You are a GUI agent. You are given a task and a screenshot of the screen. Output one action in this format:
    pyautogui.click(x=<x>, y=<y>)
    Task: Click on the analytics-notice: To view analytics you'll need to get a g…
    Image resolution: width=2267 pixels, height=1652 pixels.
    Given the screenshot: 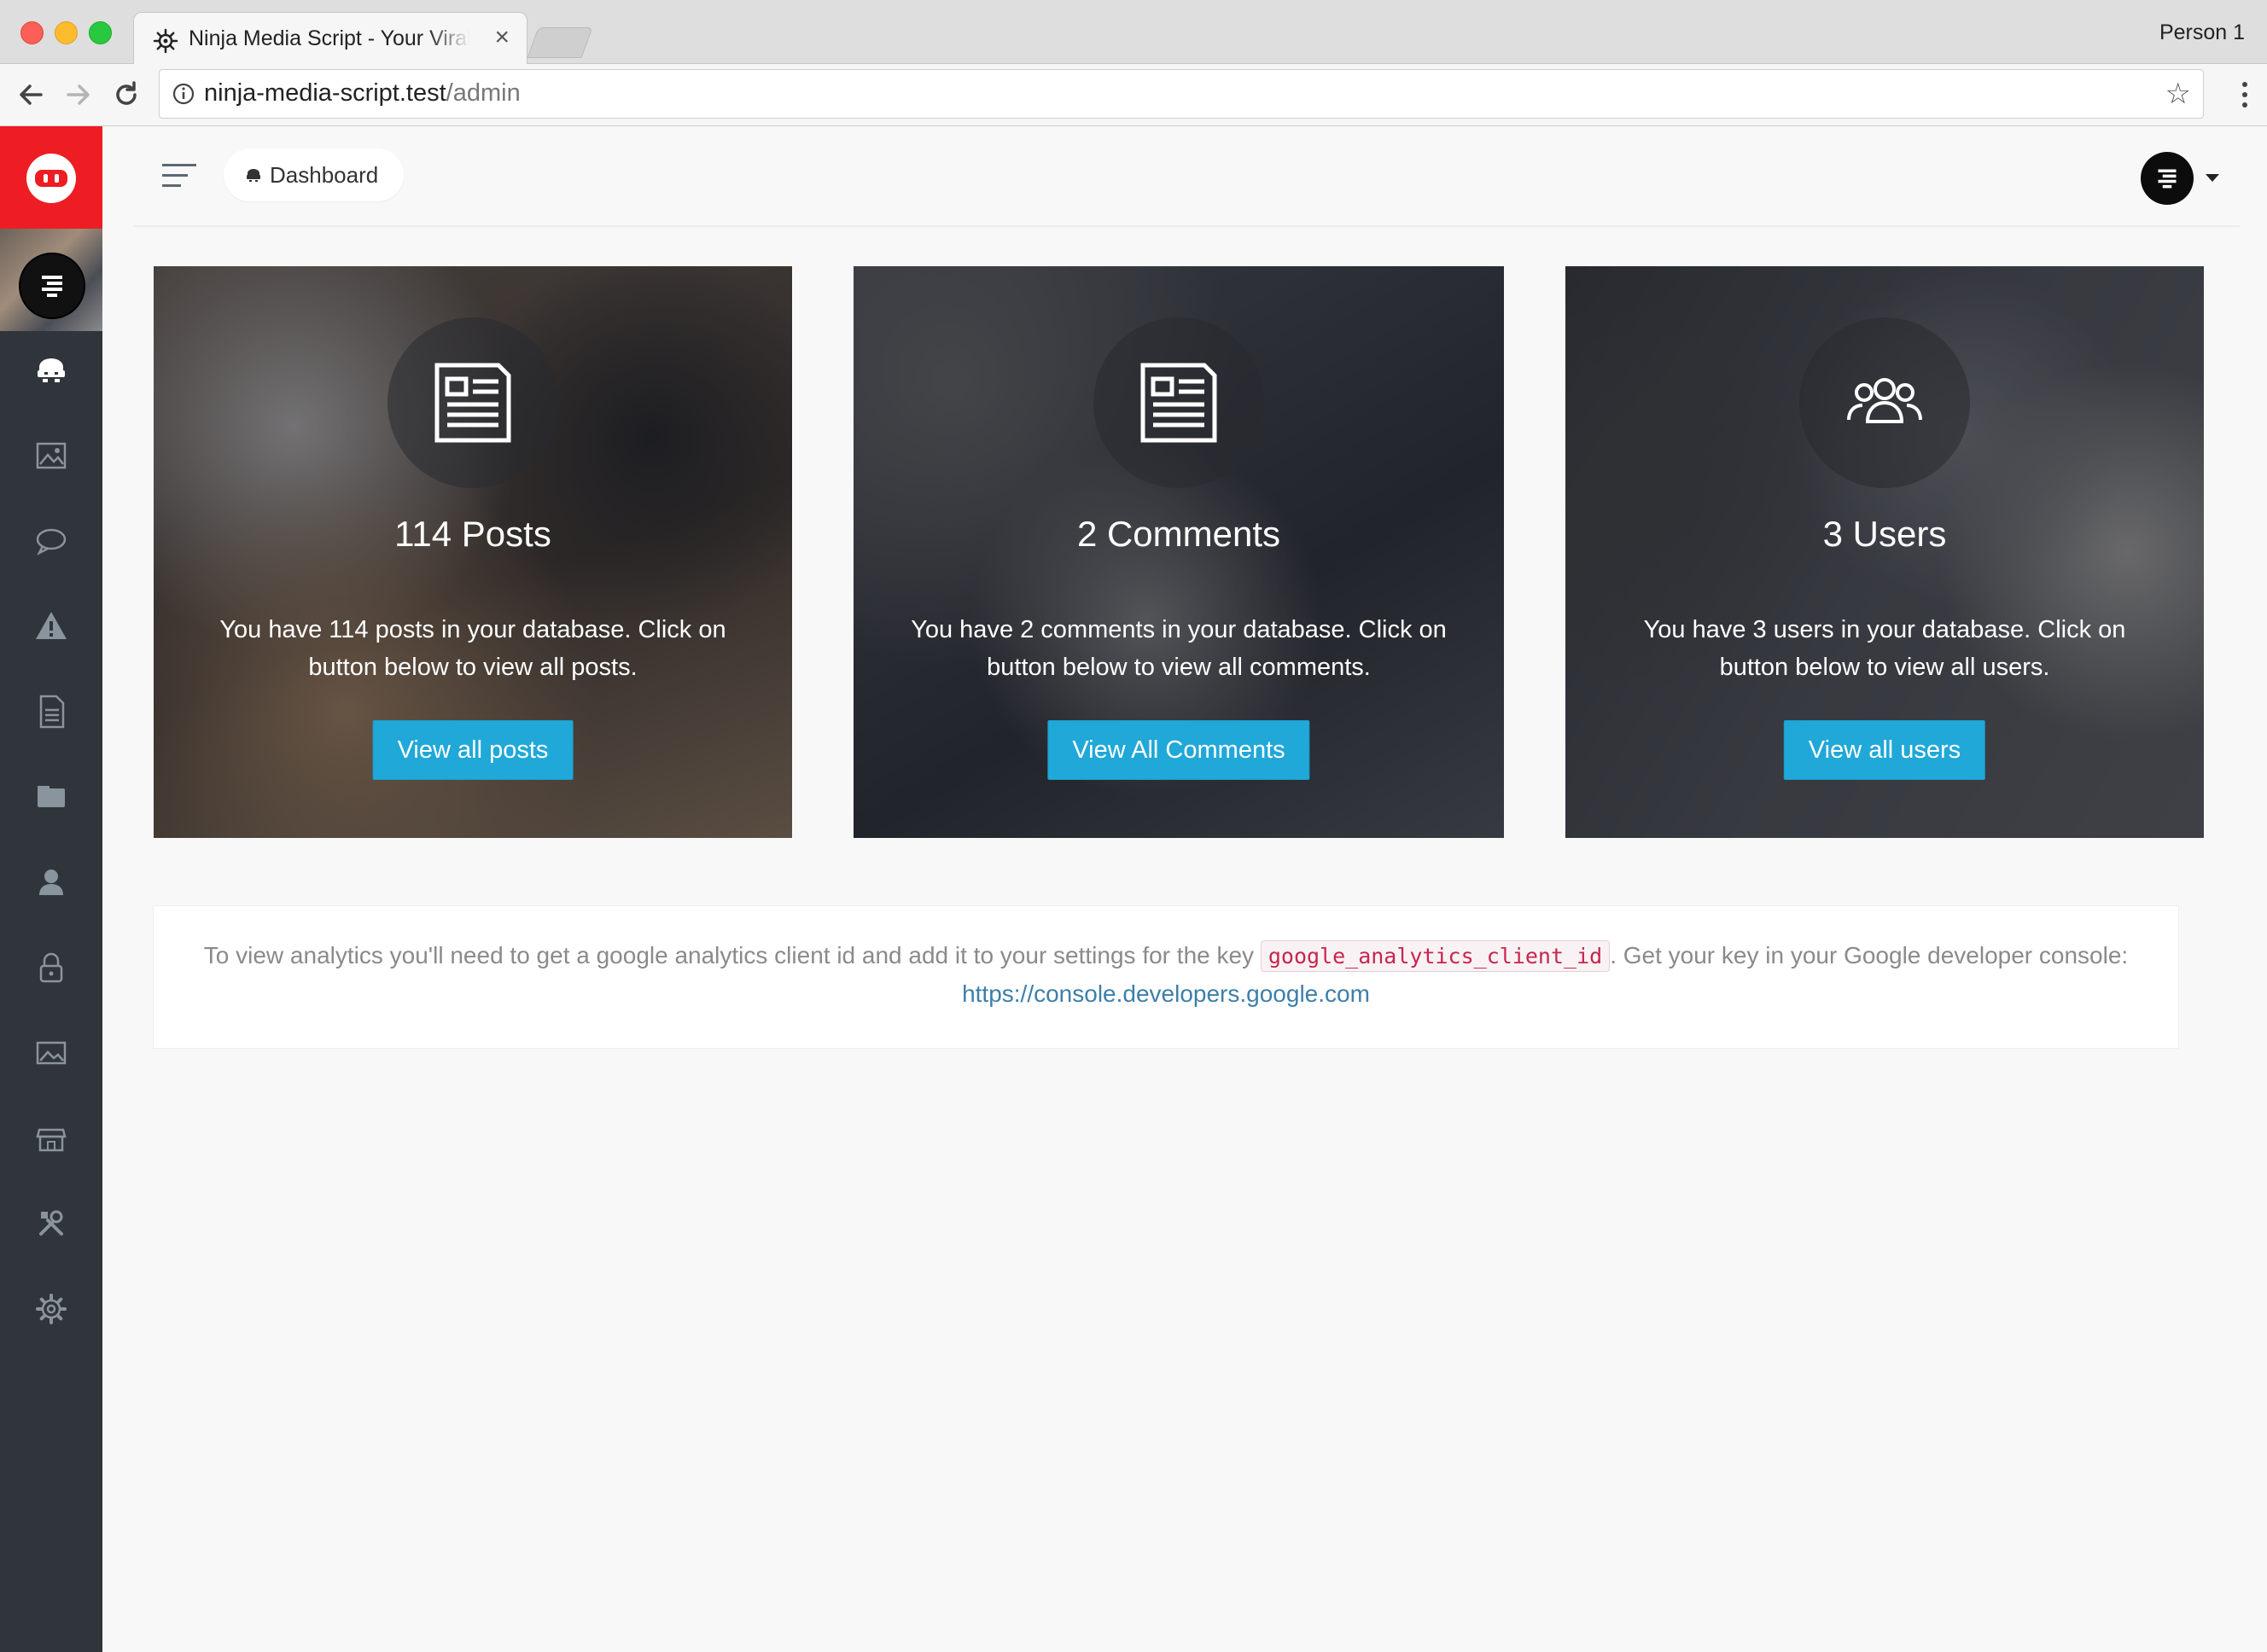 What is the action you would take?
    pyautogui.click(x=1166, y=977)
    